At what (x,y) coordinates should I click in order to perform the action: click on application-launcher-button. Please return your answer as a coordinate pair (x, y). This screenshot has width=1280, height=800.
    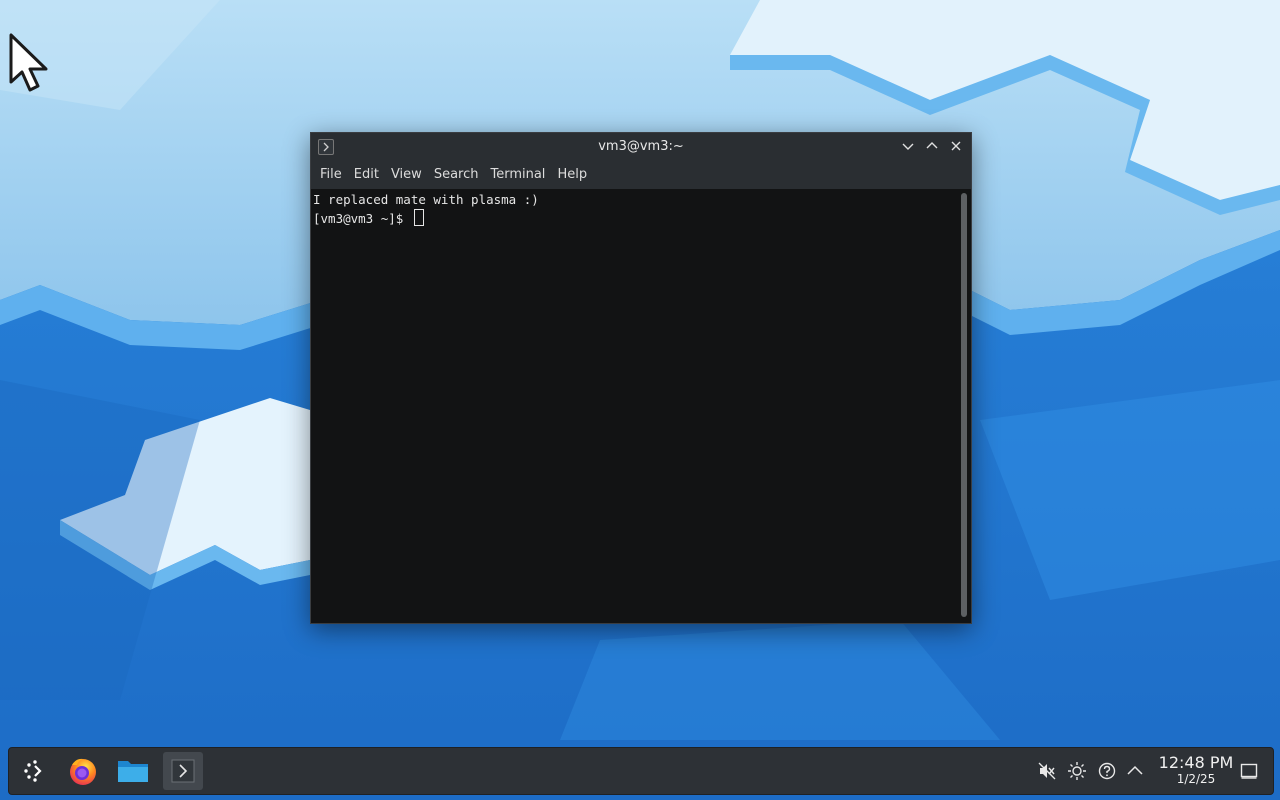
    Looking at the image, I should click on (35, 771).